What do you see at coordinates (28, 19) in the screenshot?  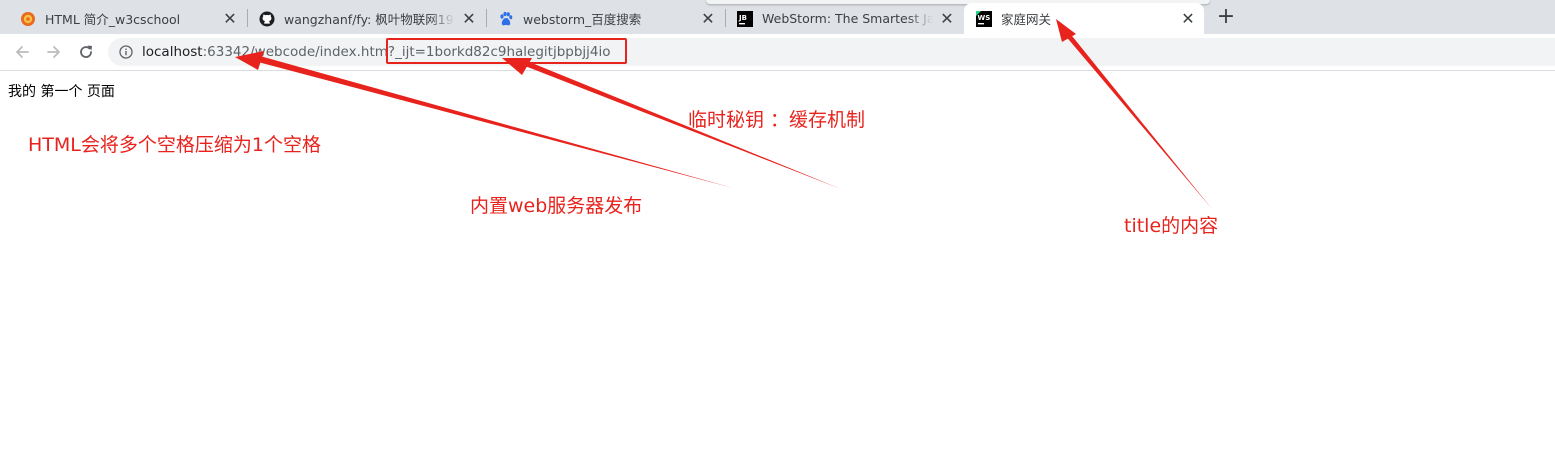 I see `w3cschool-icon` at bounding box center [28, 19].